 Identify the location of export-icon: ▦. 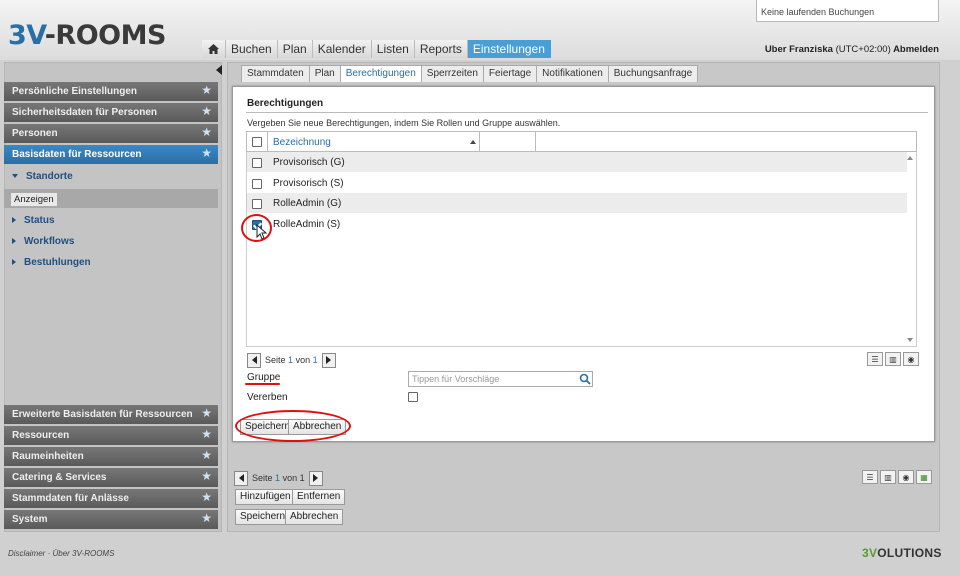
(924, 477).